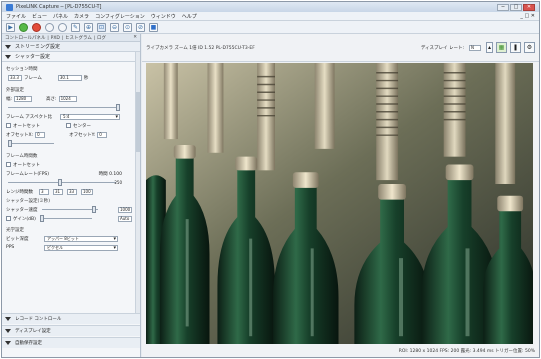 The image size is (541, 359). Describe the element at coordinates (16, 16) in the screenshot. I see `menu-file: ファイル` at that location.